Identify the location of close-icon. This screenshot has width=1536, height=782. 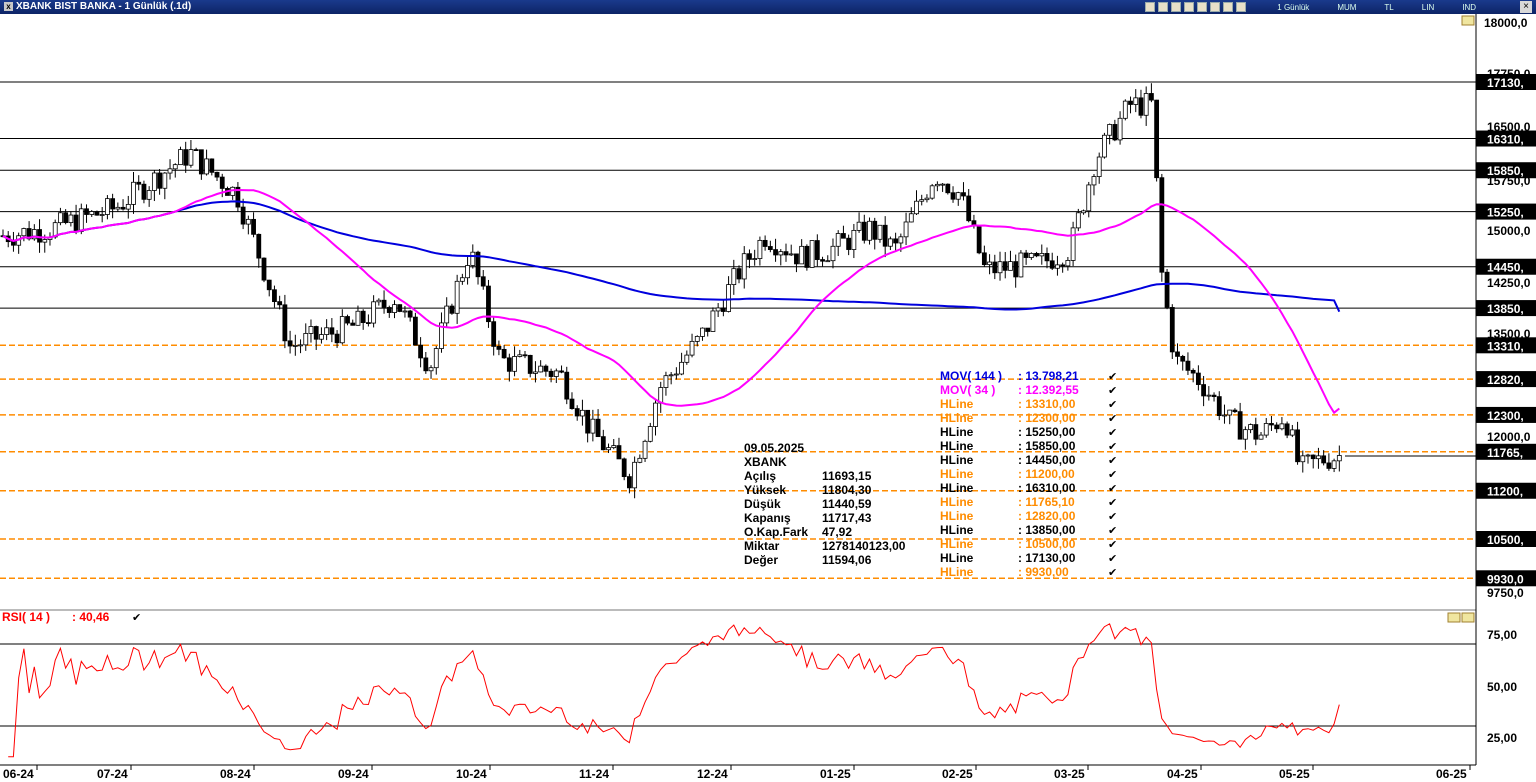
(1468, 617).